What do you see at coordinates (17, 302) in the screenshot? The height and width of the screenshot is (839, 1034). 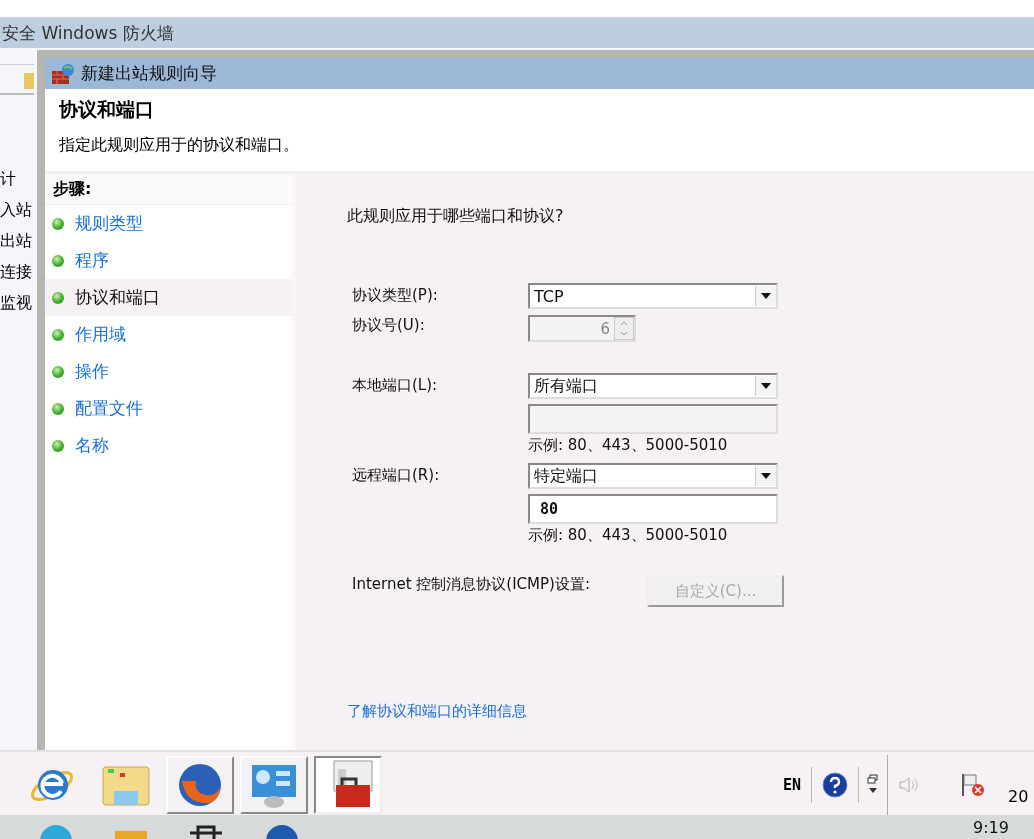 I see `tree-item: 监视` at bounding box center [17, 302].